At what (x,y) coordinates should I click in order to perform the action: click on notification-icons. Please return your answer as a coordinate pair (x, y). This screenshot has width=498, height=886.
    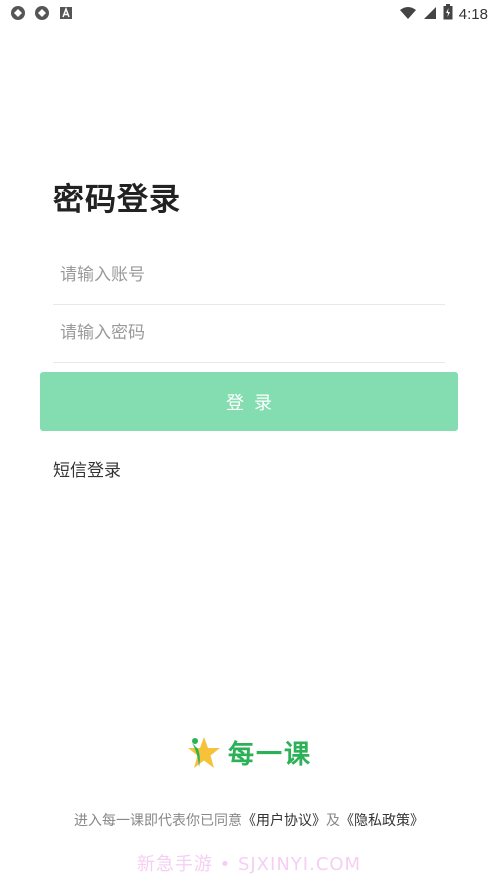
    Looking at the image, I should click on (42, 13).